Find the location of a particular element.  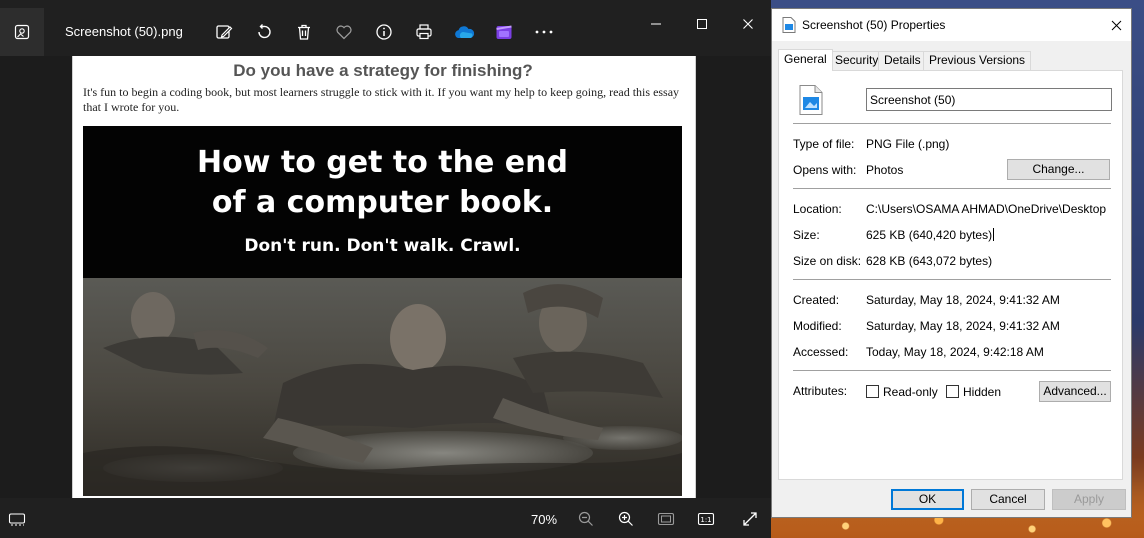

created-label: Created: is located at coordinates (816, 300).